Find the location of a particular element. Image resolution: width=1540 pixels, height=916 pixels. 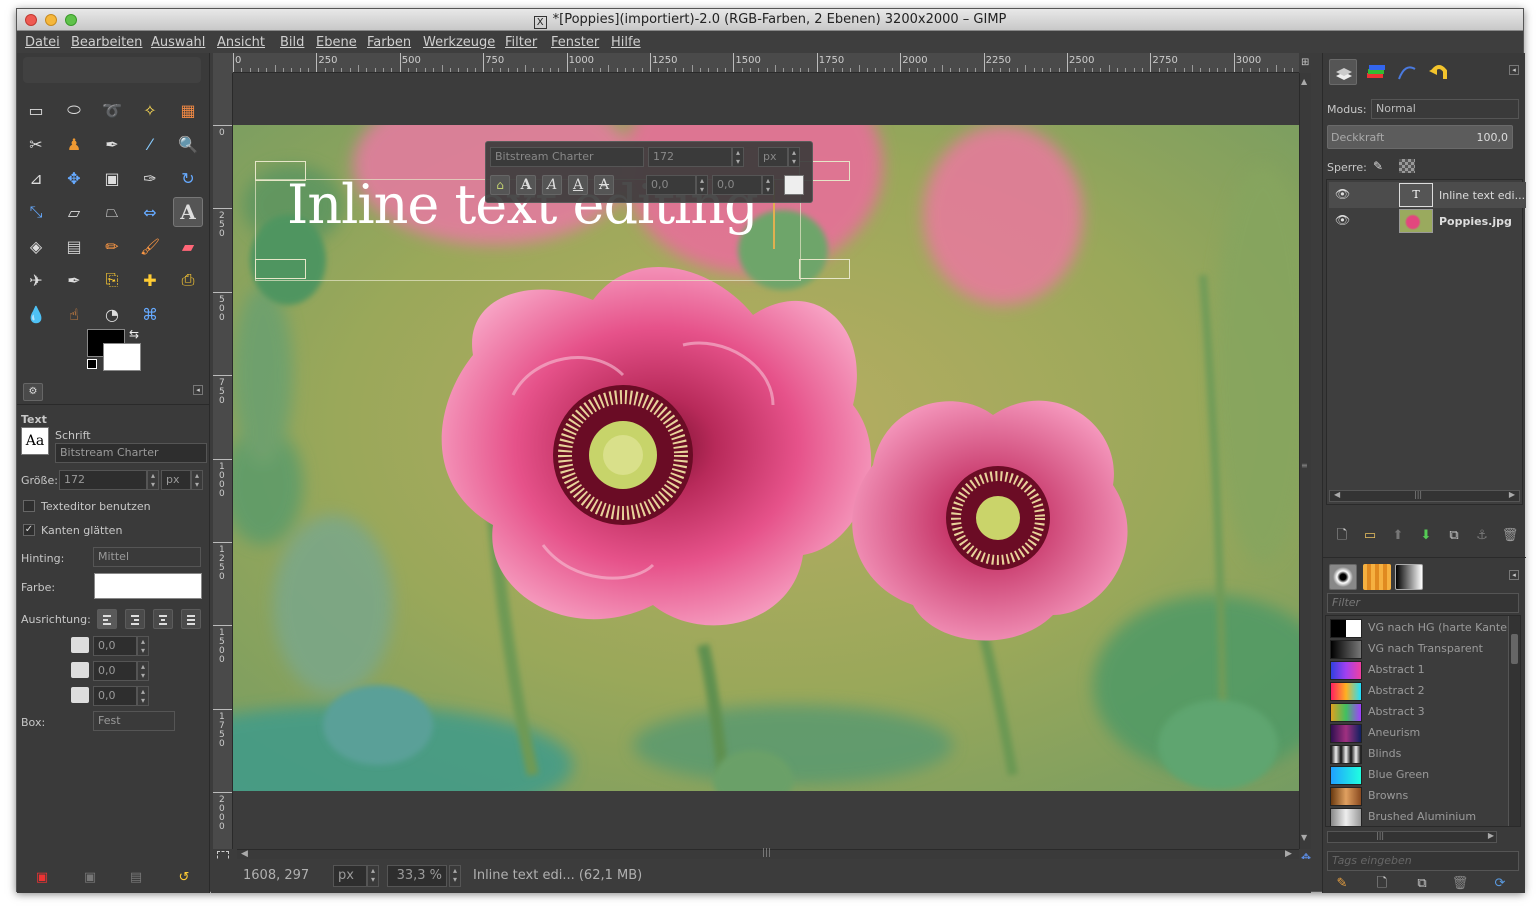

editor-size-spinner: ▴ ▾ is located at coordinates (738, 157).